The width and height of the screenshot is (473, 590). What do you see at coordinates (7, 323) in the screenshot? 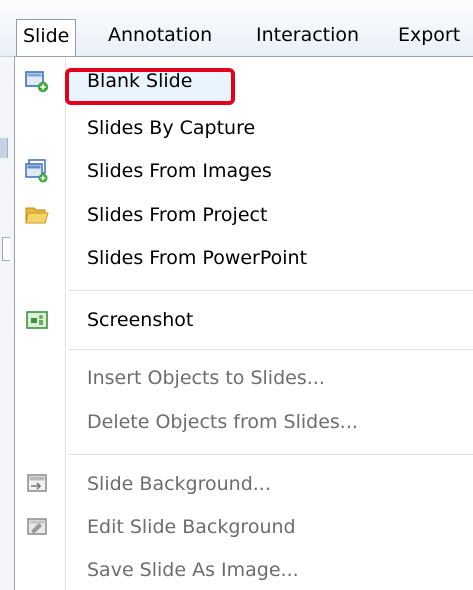
I see `background-window-edge` at bounding box center [7, 323].